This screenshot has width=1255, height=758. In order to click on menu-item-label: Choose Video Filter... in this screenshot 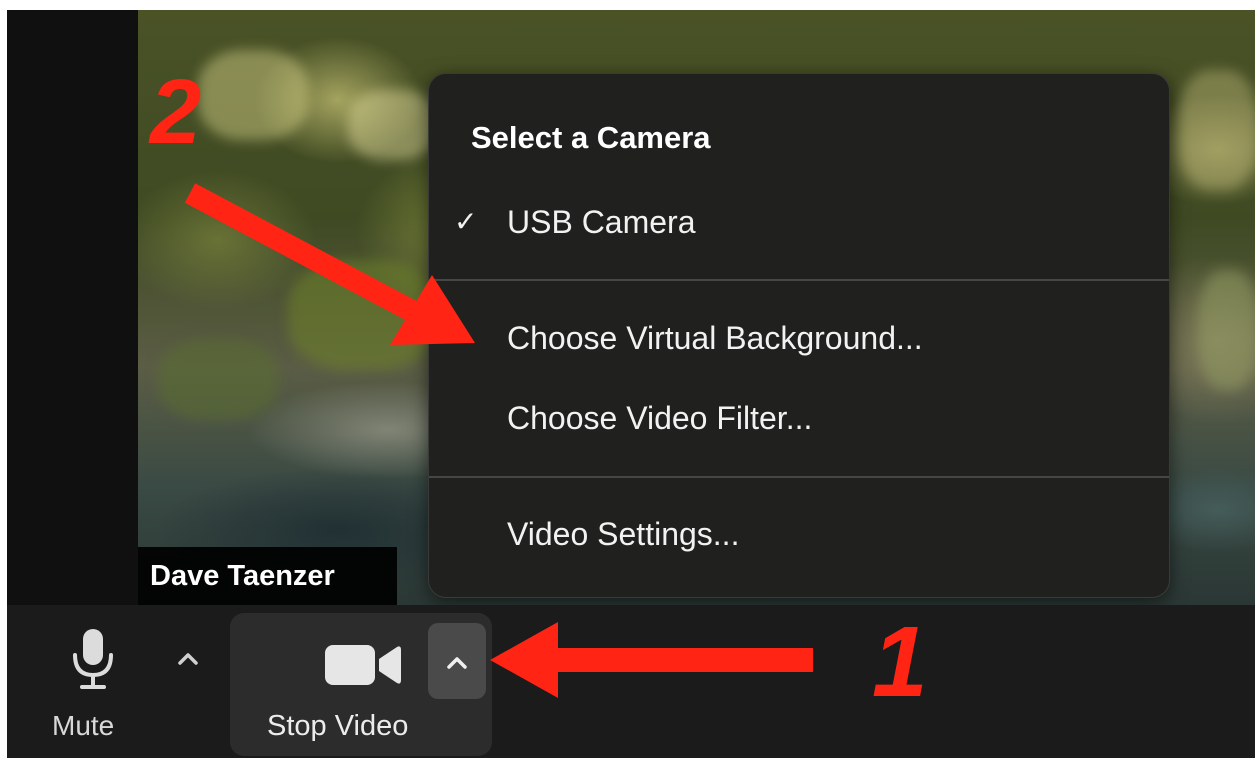, I will do `click(660, 418)`.